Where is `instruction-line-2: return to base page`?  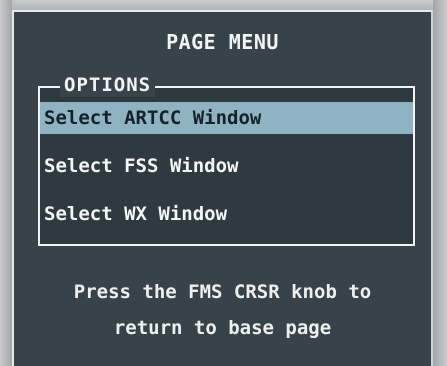
instruction-line-2: return to base page is located at coordinates (222, 328).